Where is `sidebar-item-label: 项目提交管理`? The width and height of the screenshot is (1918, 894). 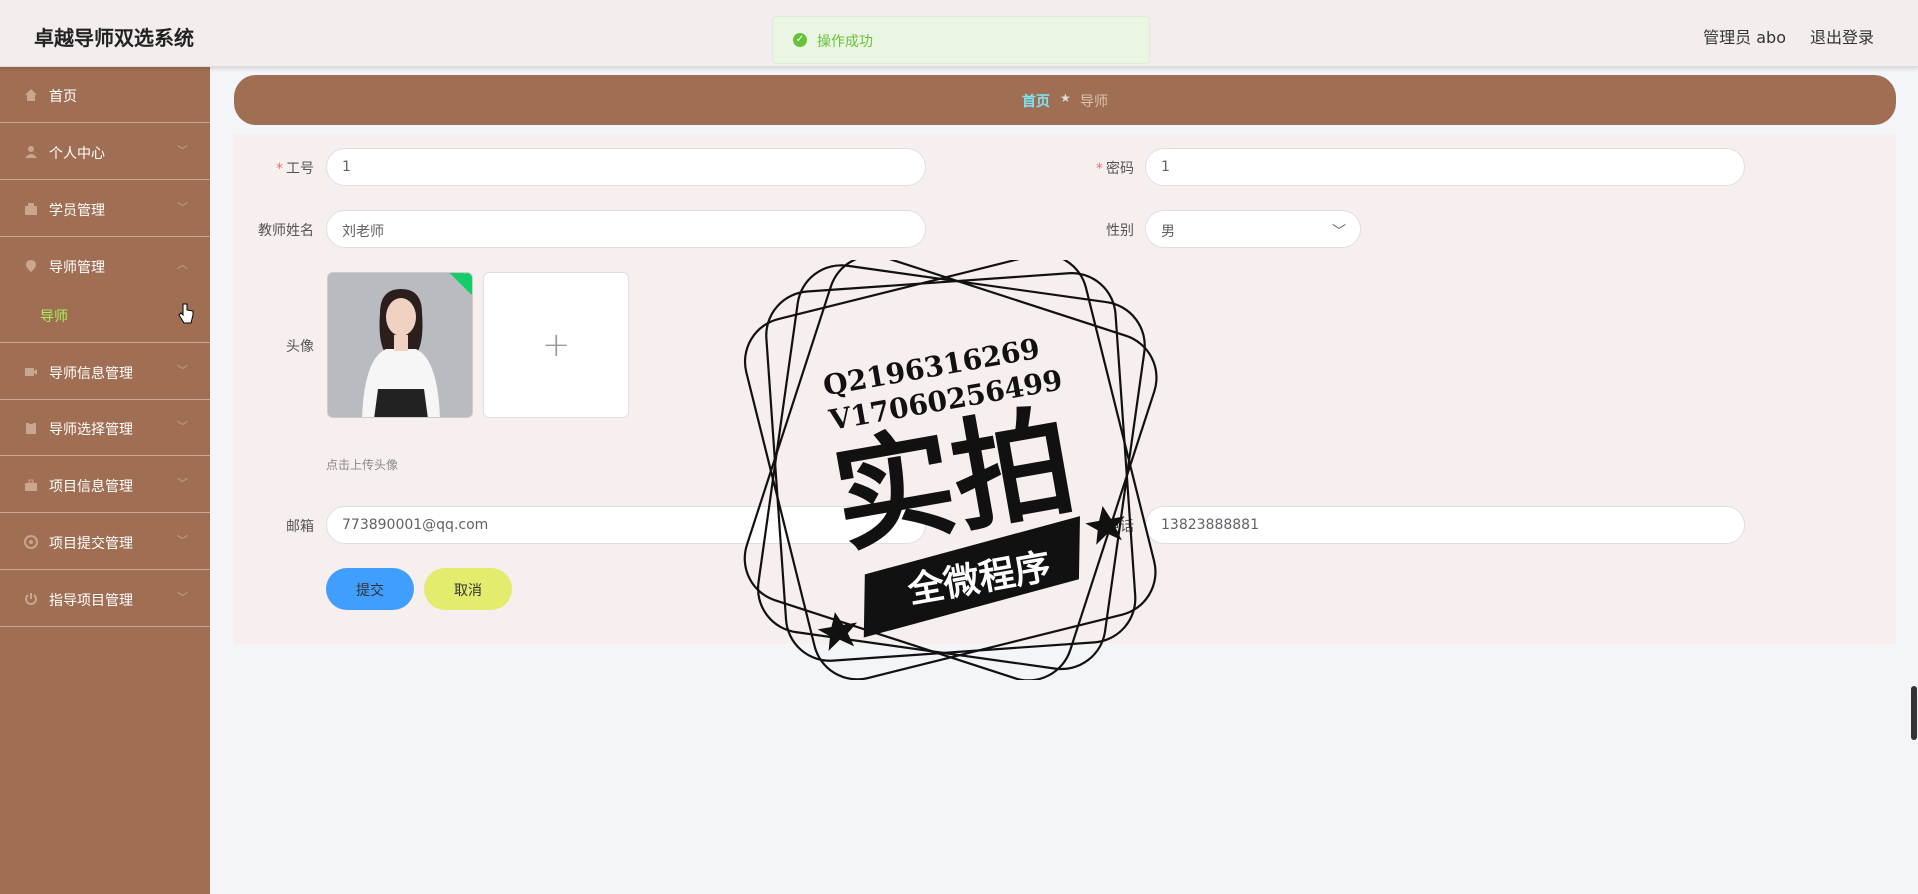 sidebar-item-label: 项目提交管理 is located at coordinates (91, 544).